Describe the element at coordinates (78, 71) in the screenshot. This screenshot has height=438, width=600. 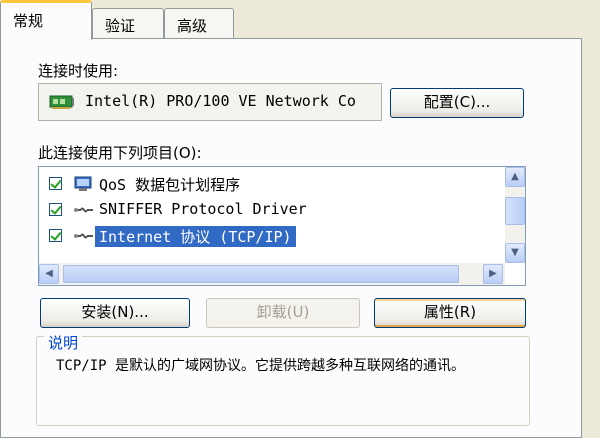
I see `connect-using-label: 连接时使用:` at that location.